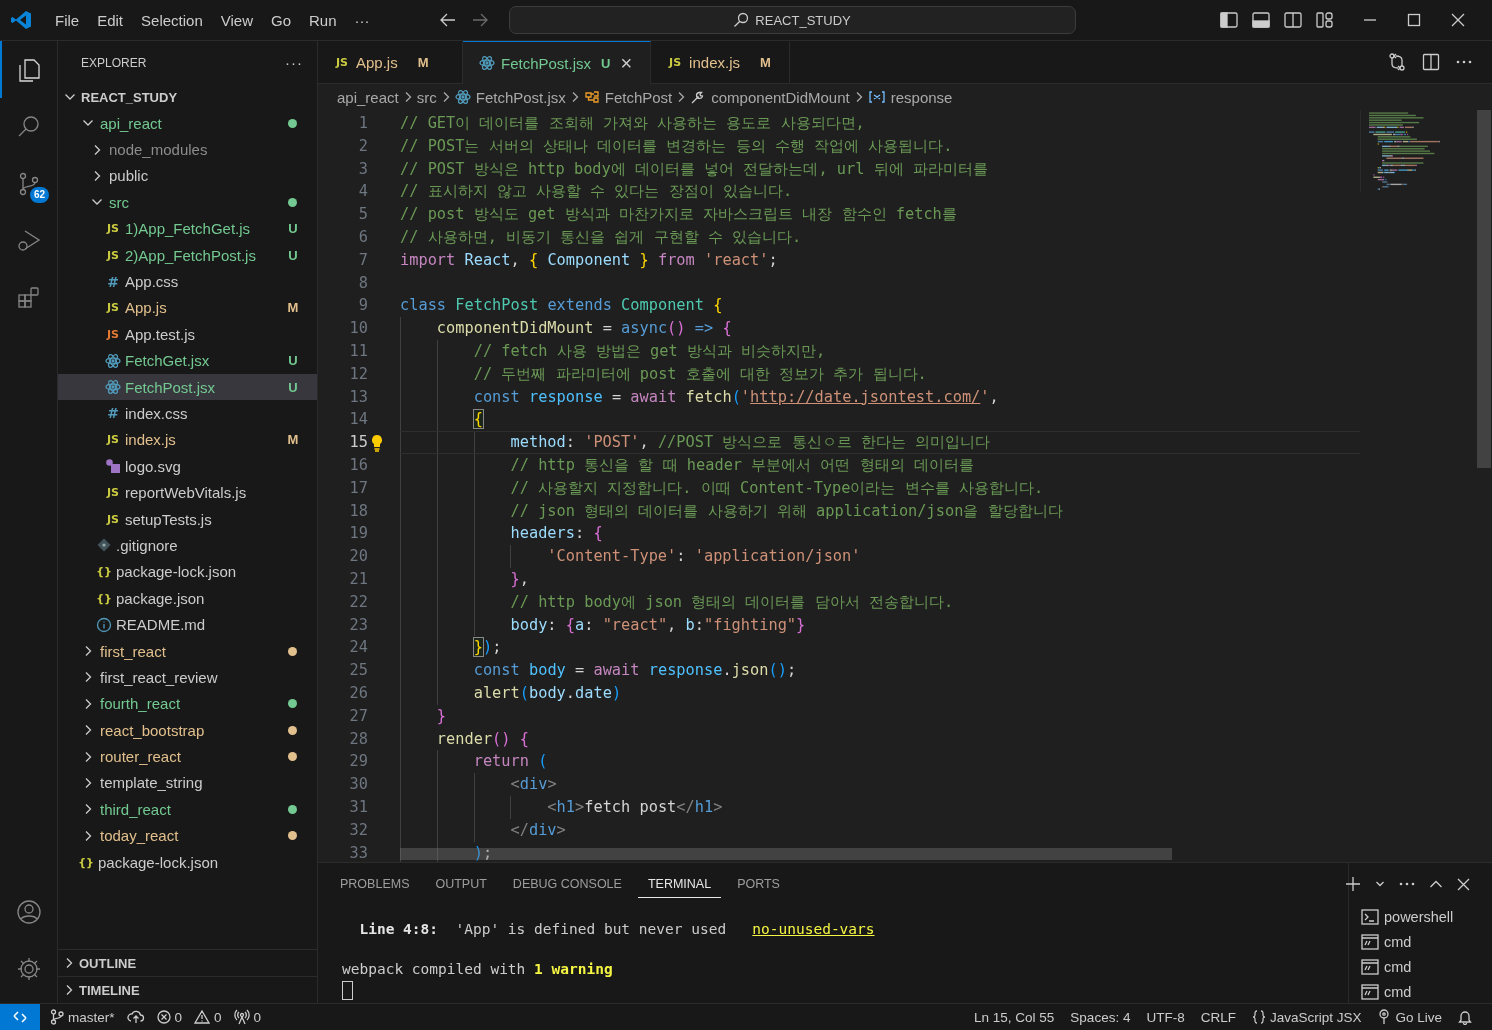 Image resolution: width=1492 pixels, height=1030 pixels. I want to click on branch-status-item: master*, so click(82, 1017).